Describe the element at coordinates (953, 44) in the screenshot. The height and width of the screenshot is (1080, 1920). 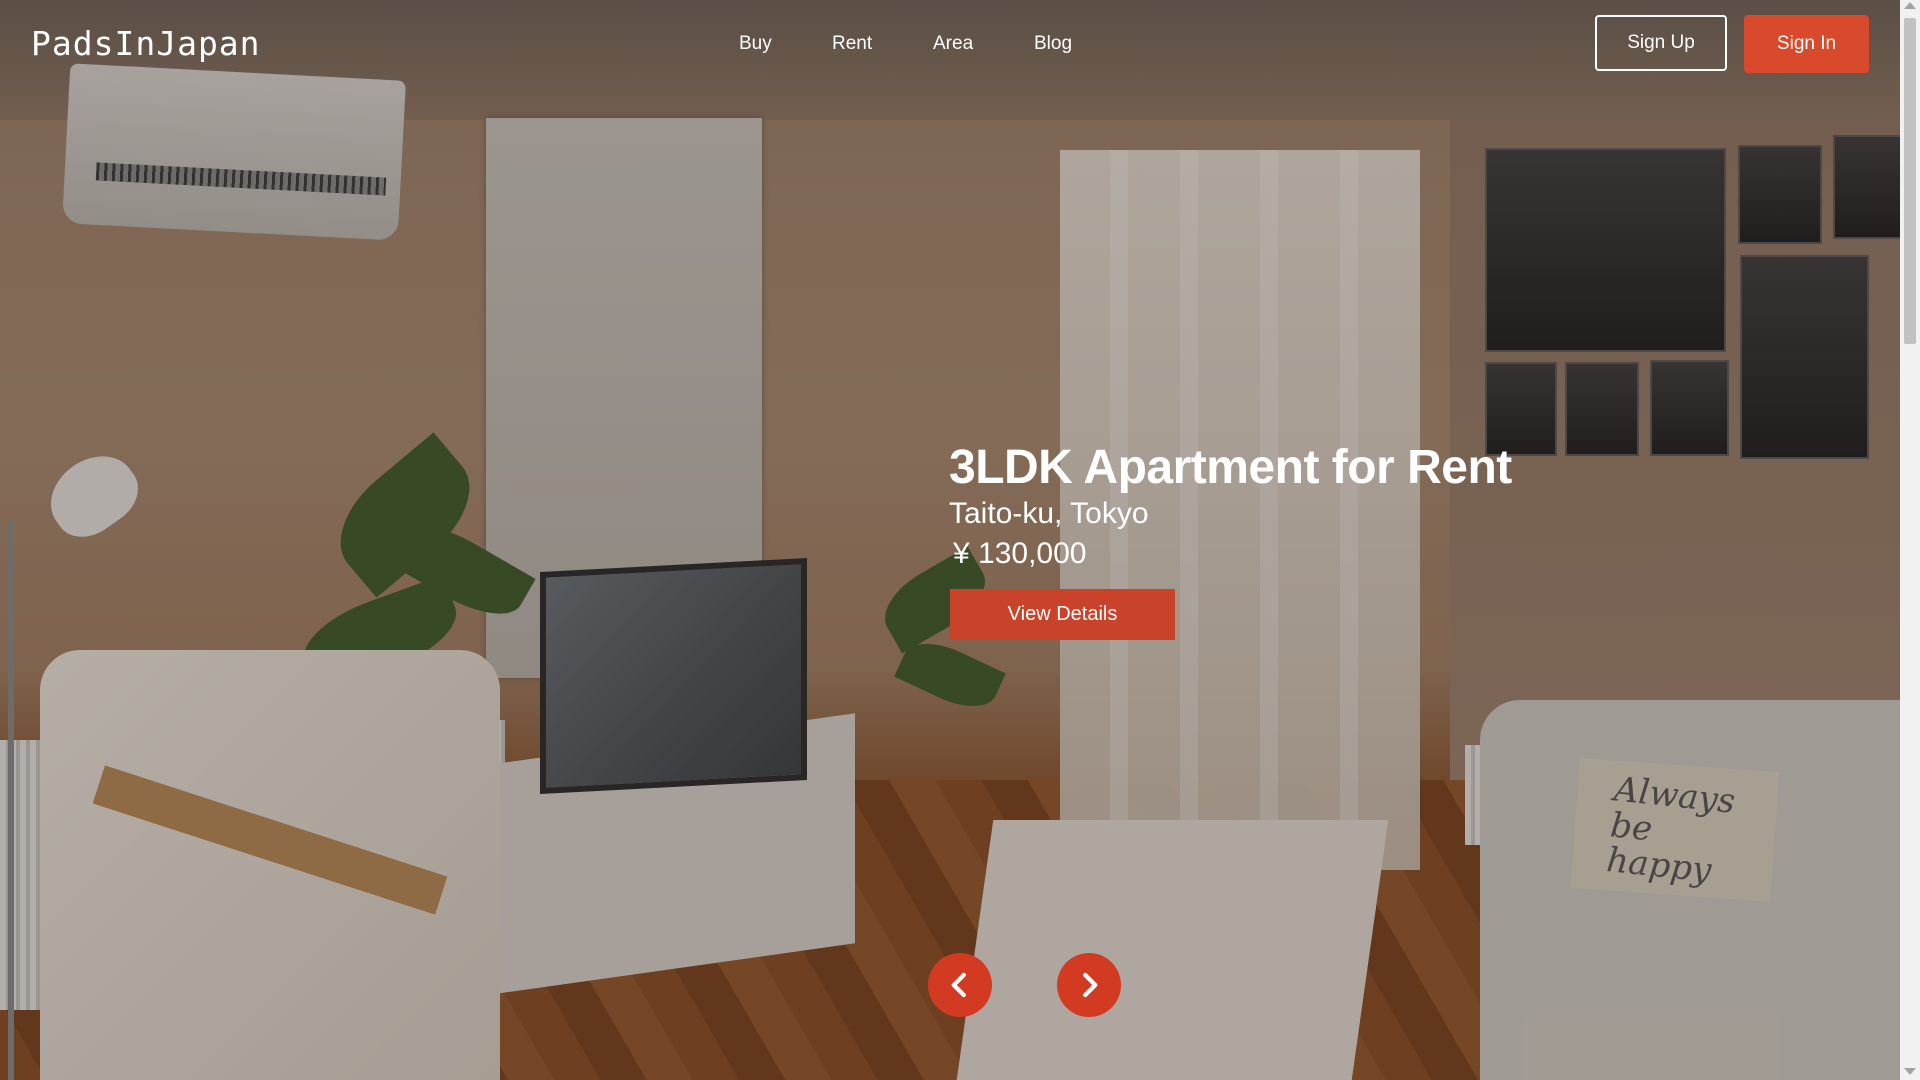
I see `nav-item-area: Area` at that location.